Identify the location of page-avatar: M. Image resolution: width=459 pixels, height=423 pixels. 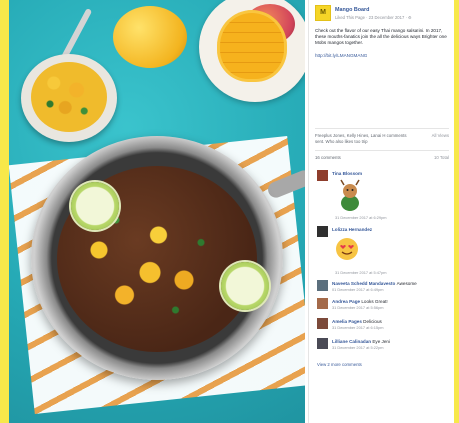
(323, 13).